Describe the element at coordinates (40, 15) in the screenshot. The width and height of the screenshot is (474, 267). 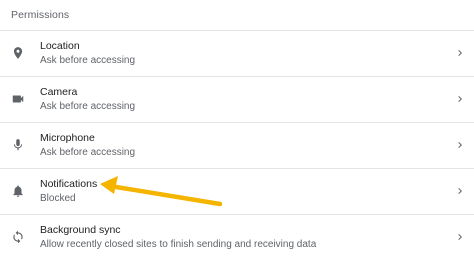
I see `permissions-section-title: Permissions` at that location.